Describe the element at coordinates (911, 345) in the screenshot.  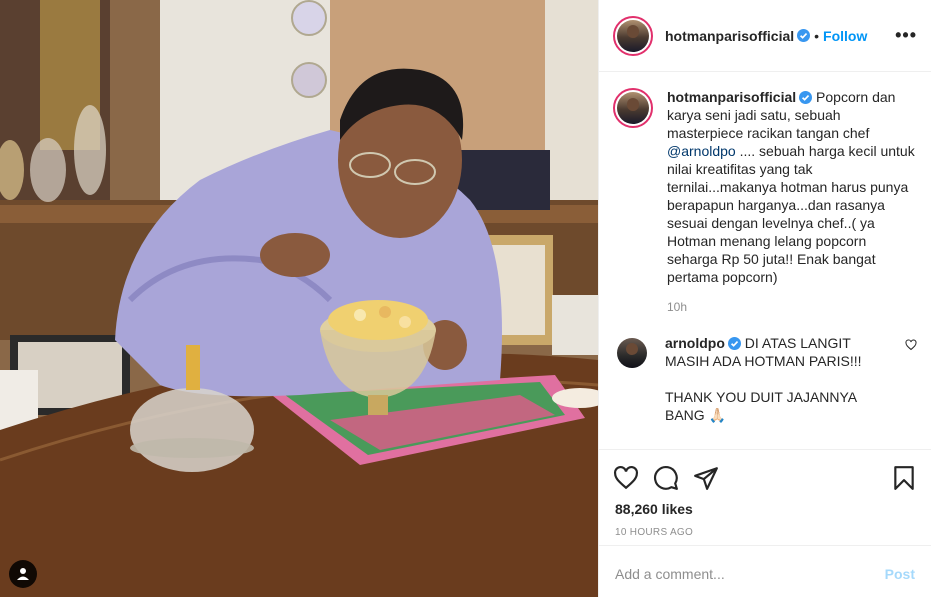
I see `like-comment-heart-icon` at that location.